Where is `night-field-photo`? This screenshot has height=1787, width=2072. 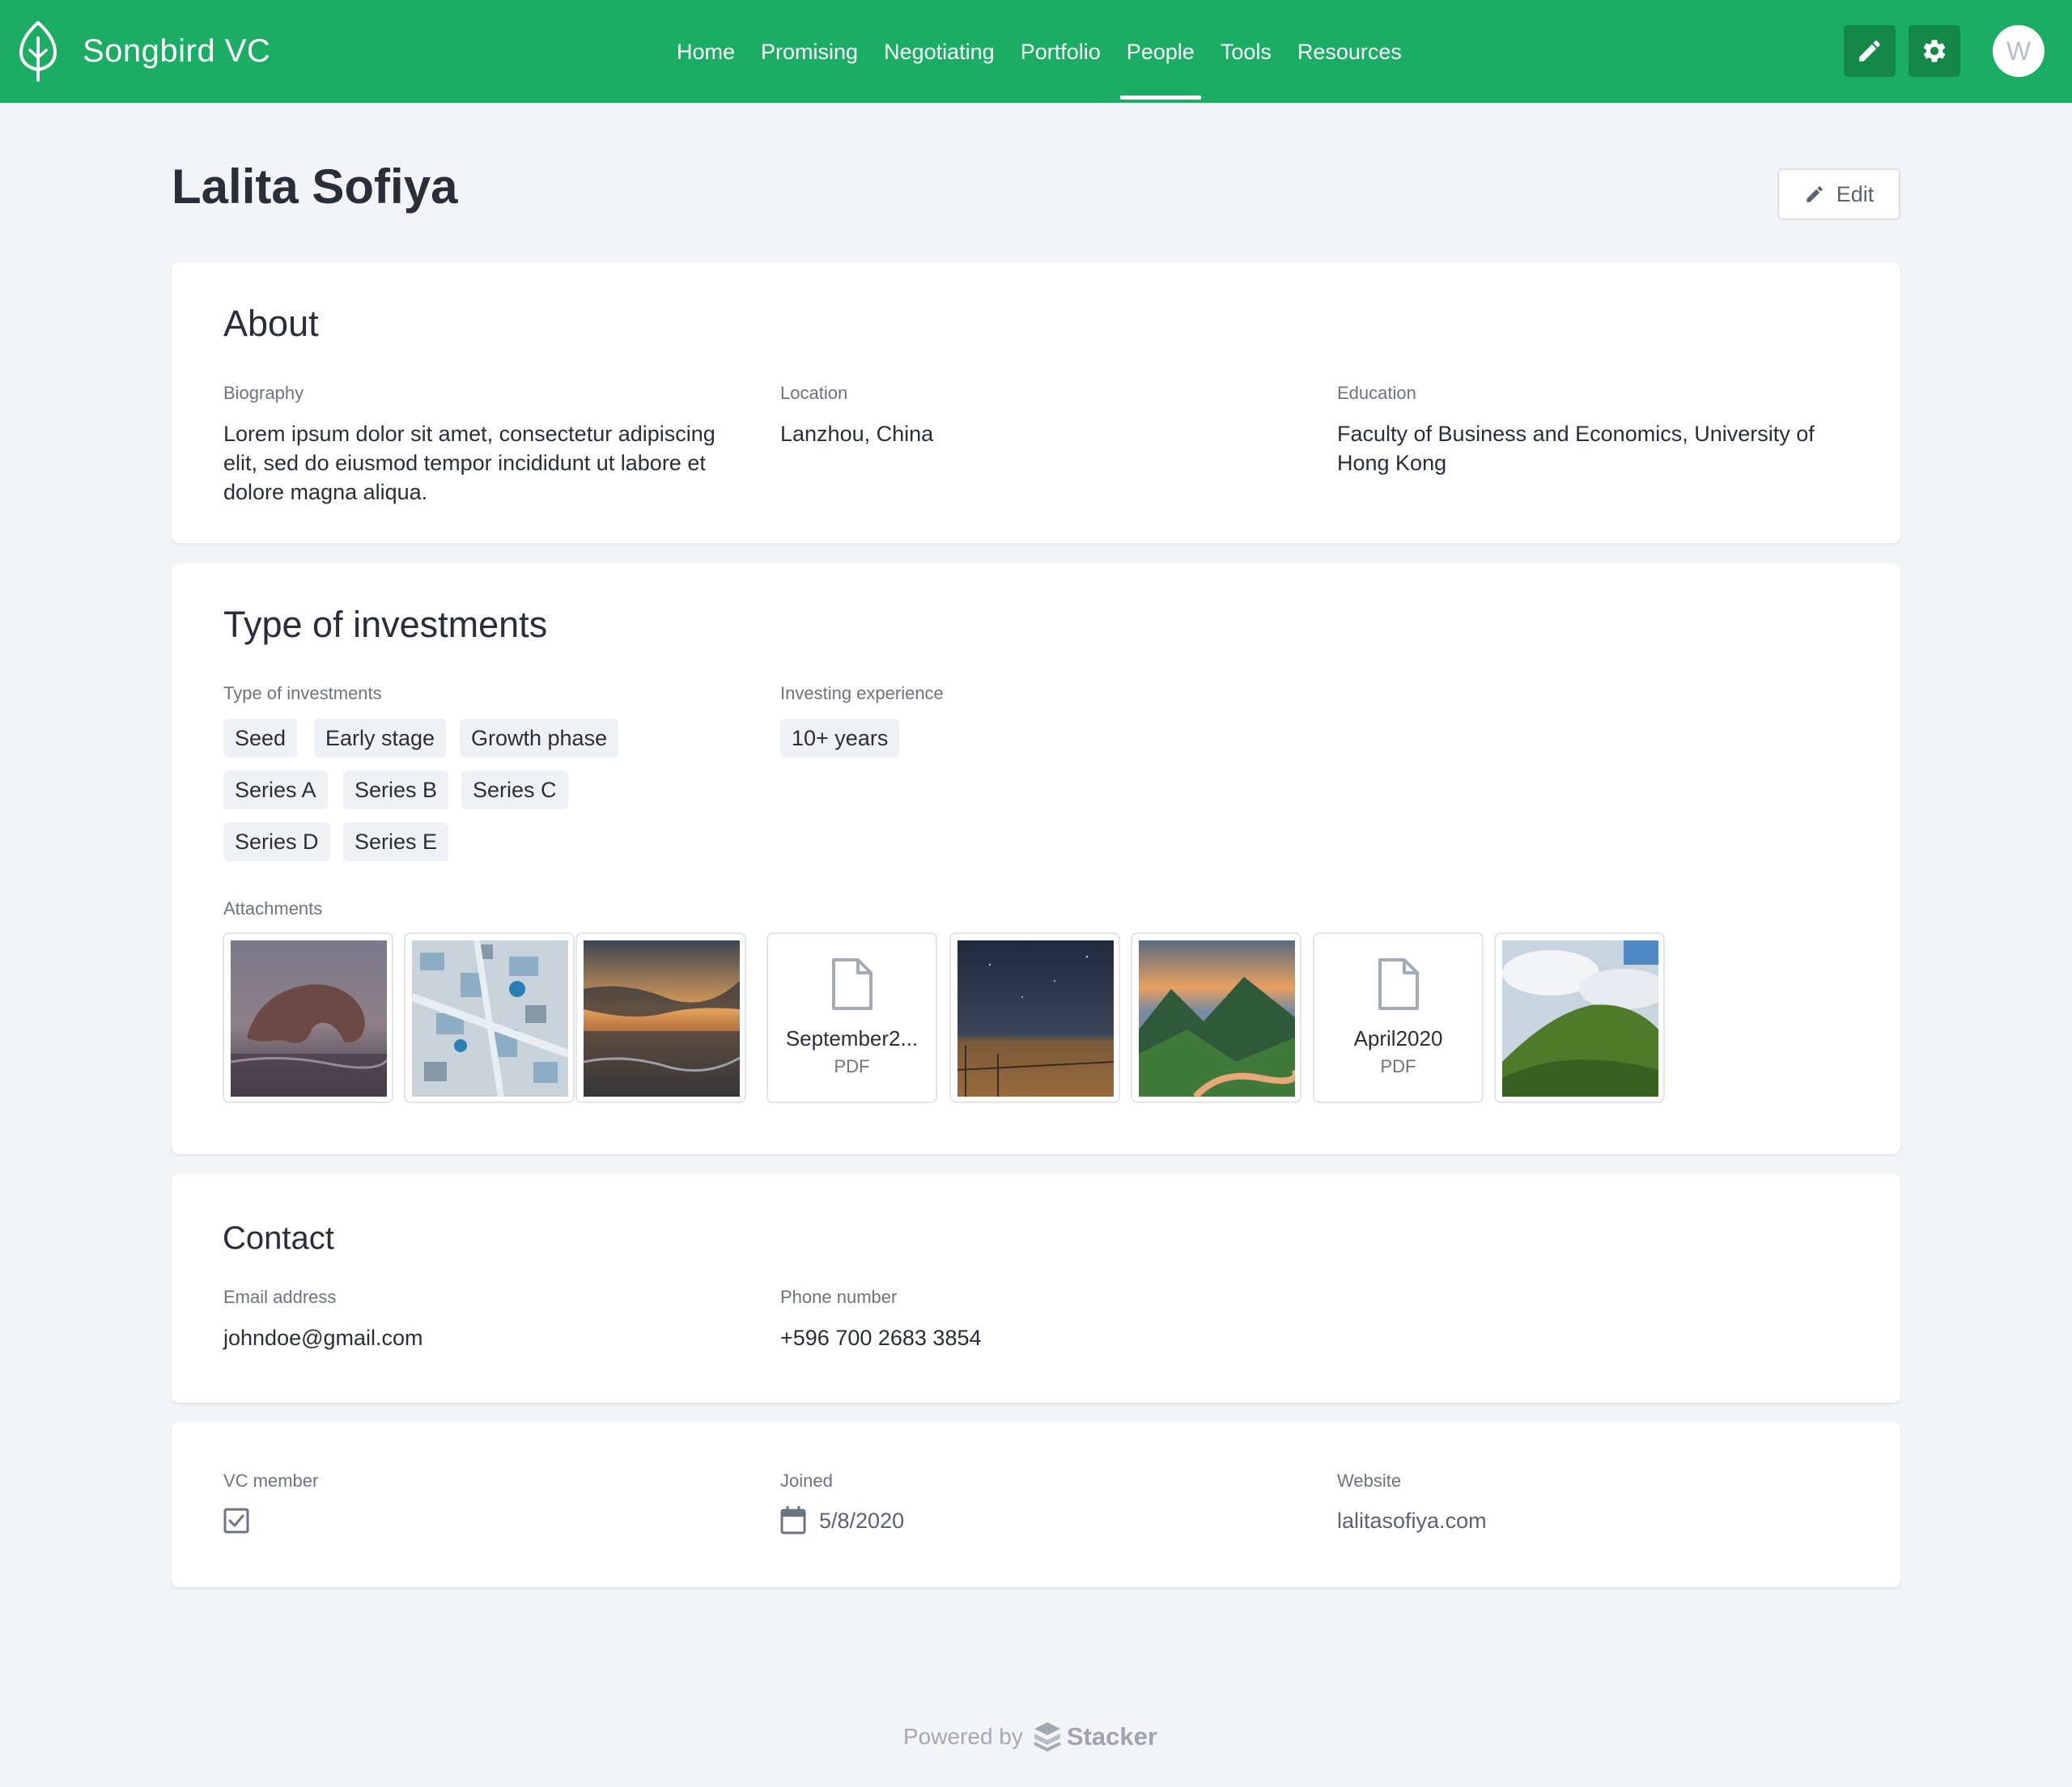 night-field-photo is located at coordinates (1035, 1018).